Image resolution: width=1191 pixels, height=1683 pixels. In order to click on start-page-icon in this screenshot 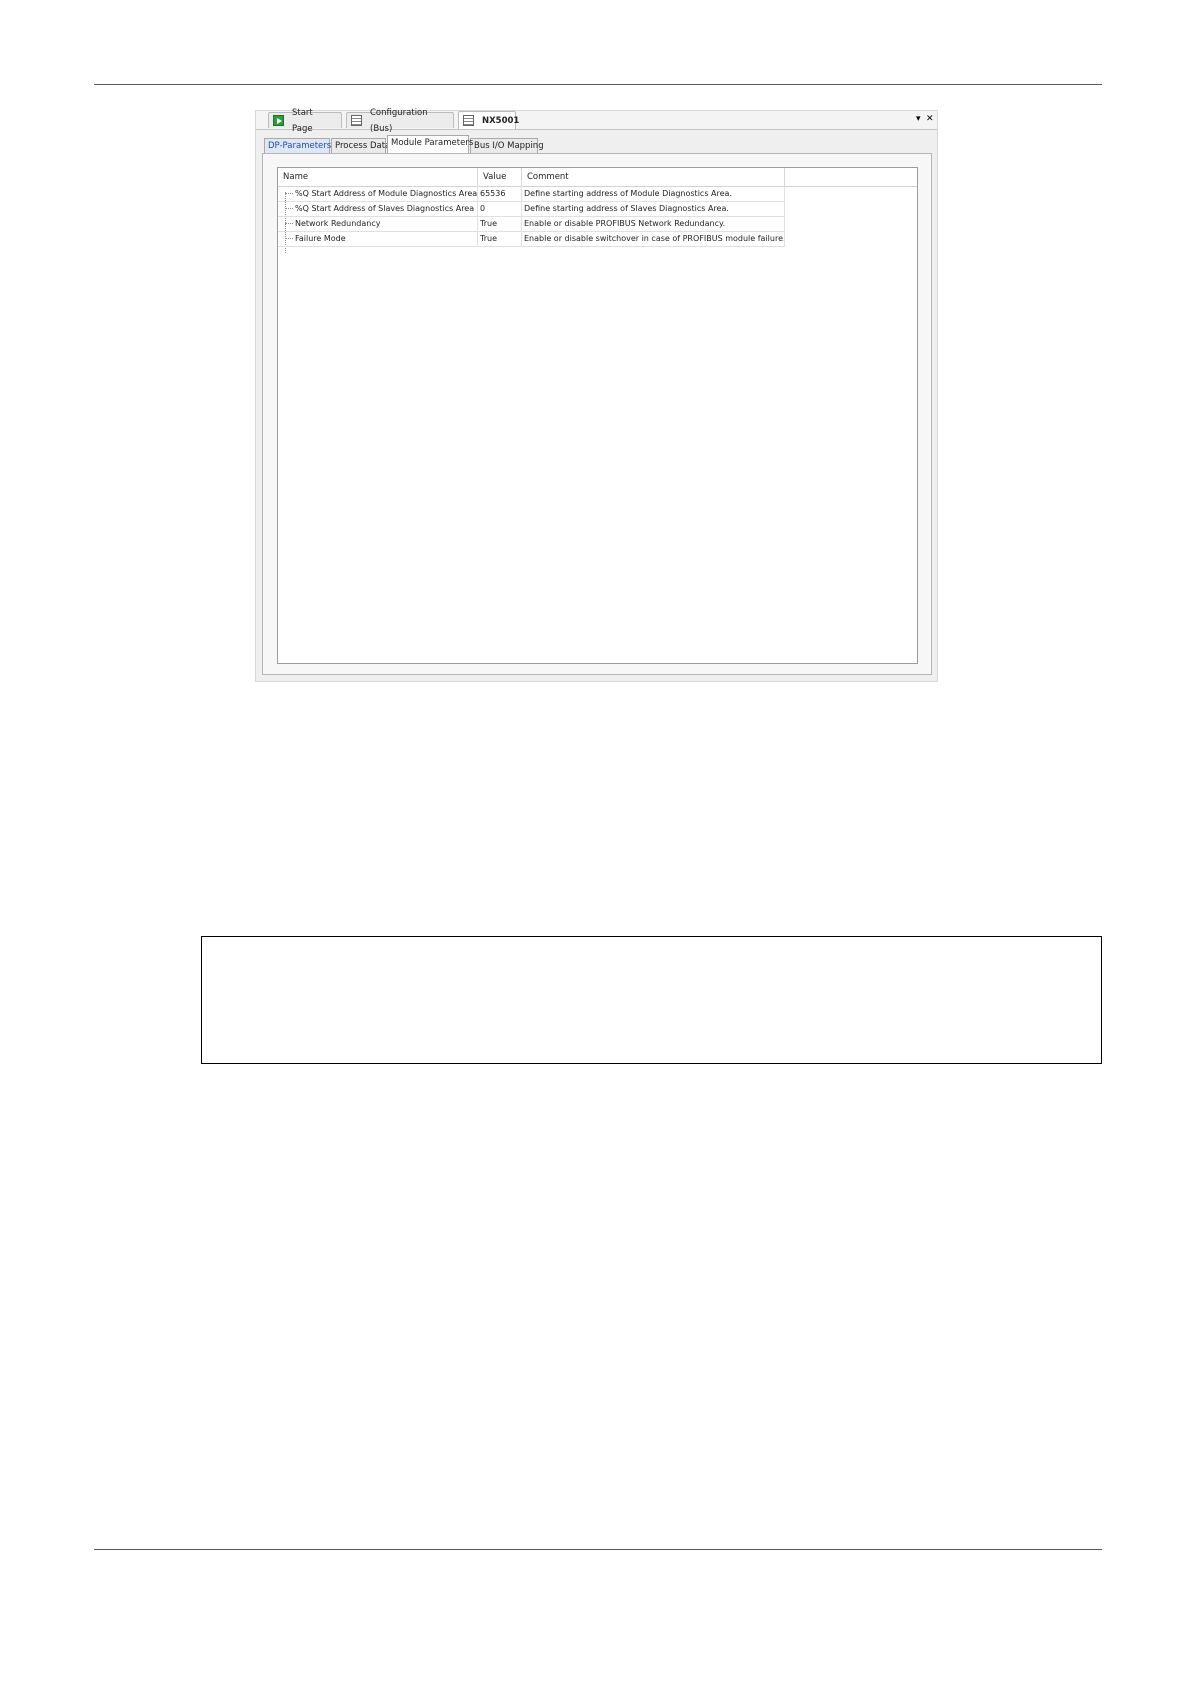, I will do `click(278, 120)`.